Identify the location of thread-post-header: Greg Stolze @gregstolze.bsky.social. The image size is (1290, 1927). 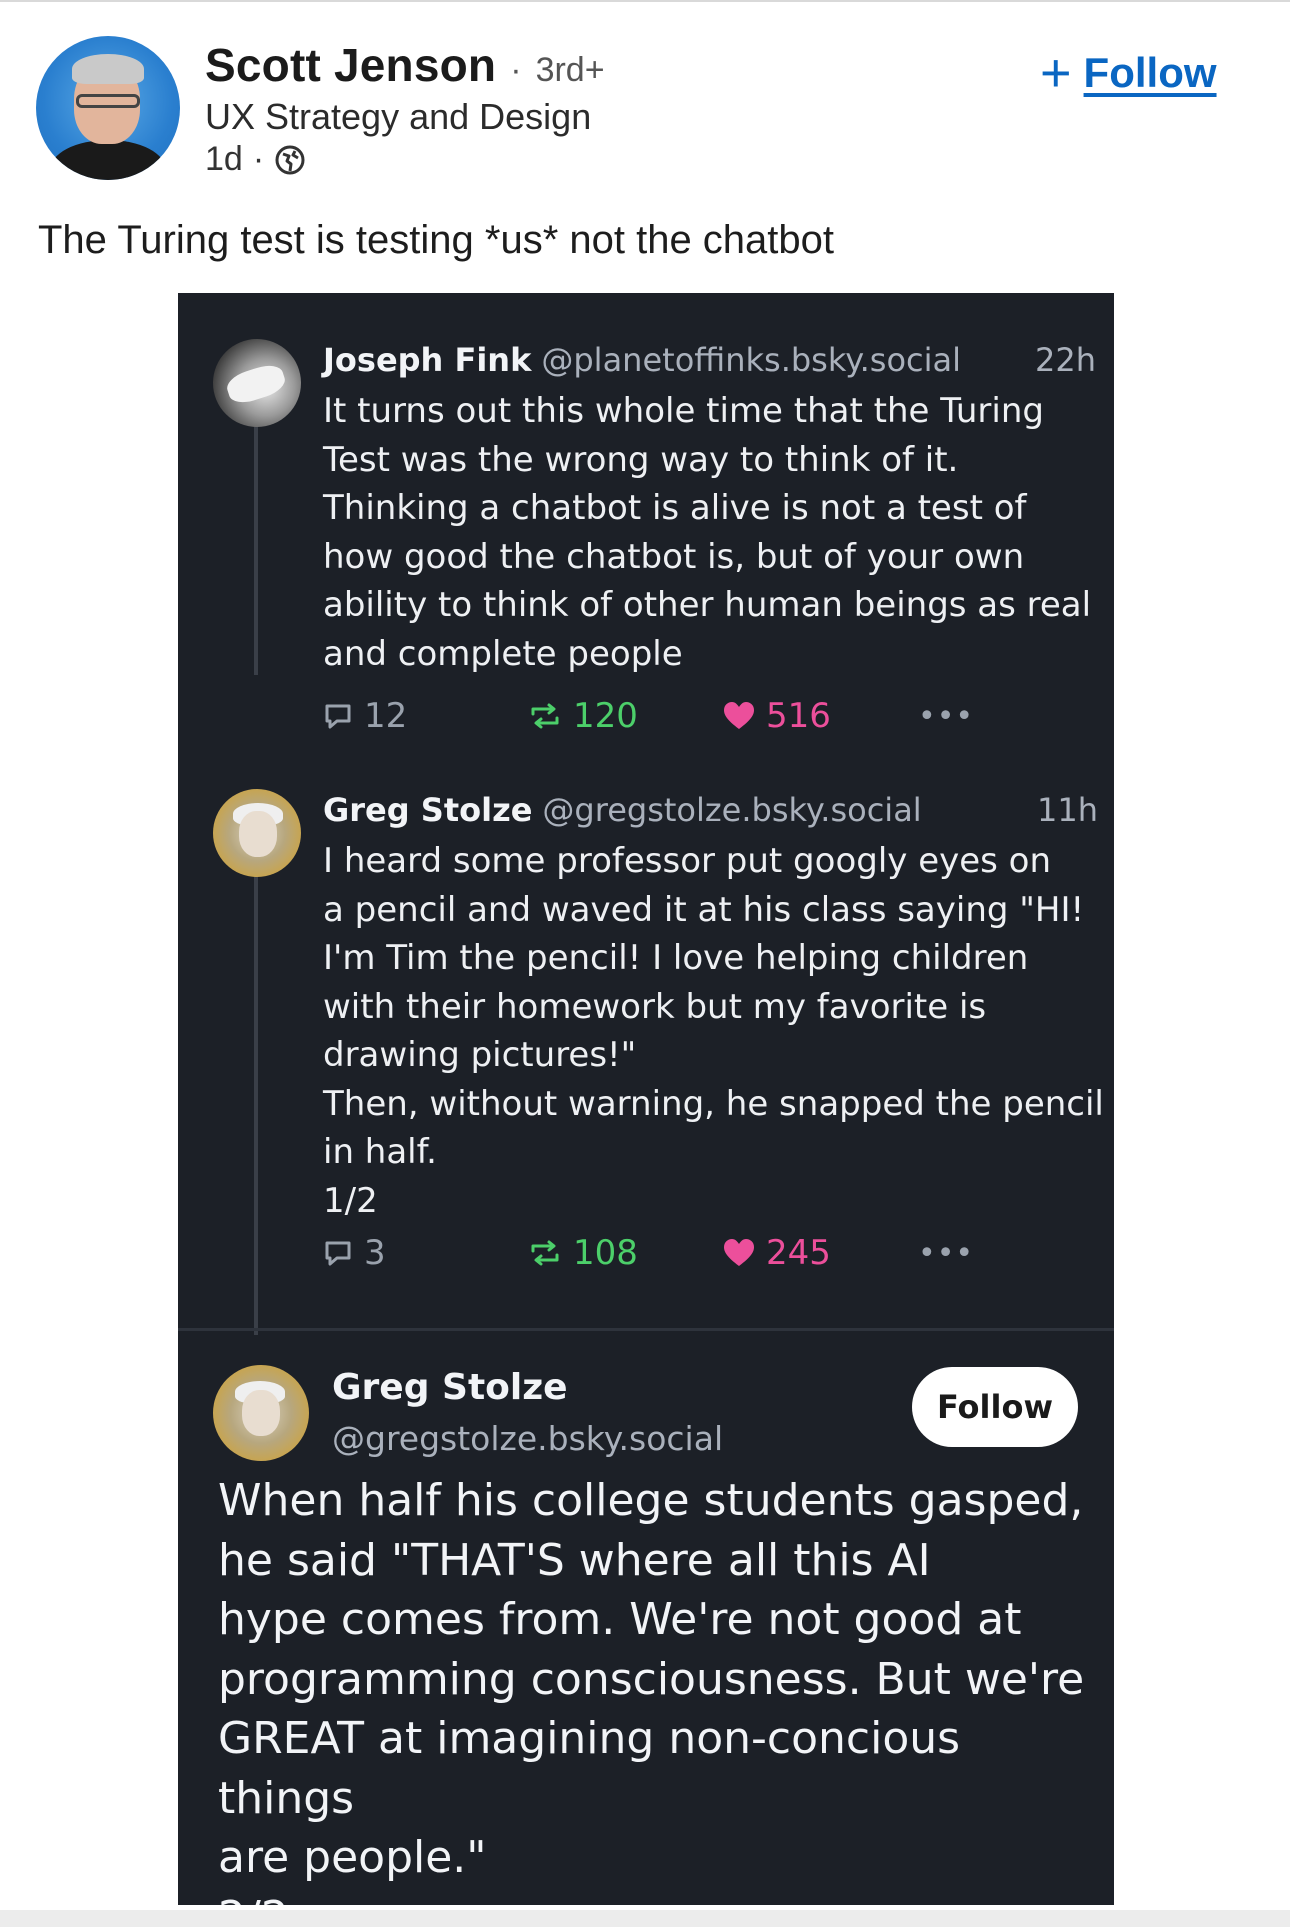
(622, 810).